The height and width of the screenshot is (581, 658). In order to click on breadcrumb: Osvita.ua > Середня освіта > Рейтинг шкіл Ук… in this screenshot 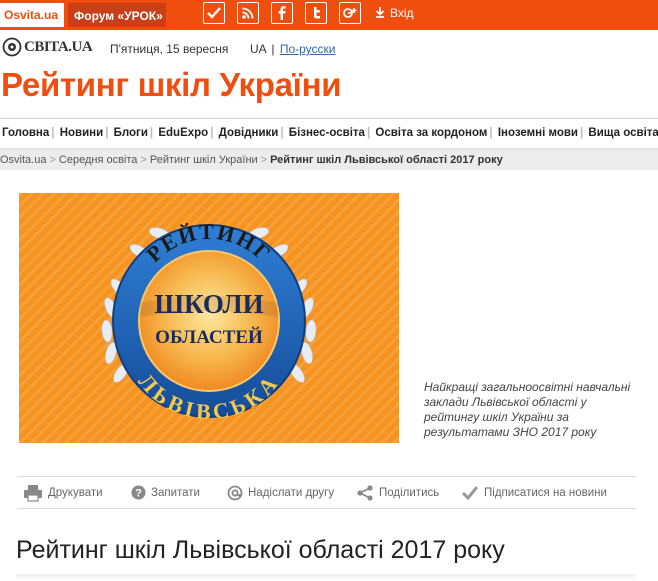, I will do `click(329, 160)`.